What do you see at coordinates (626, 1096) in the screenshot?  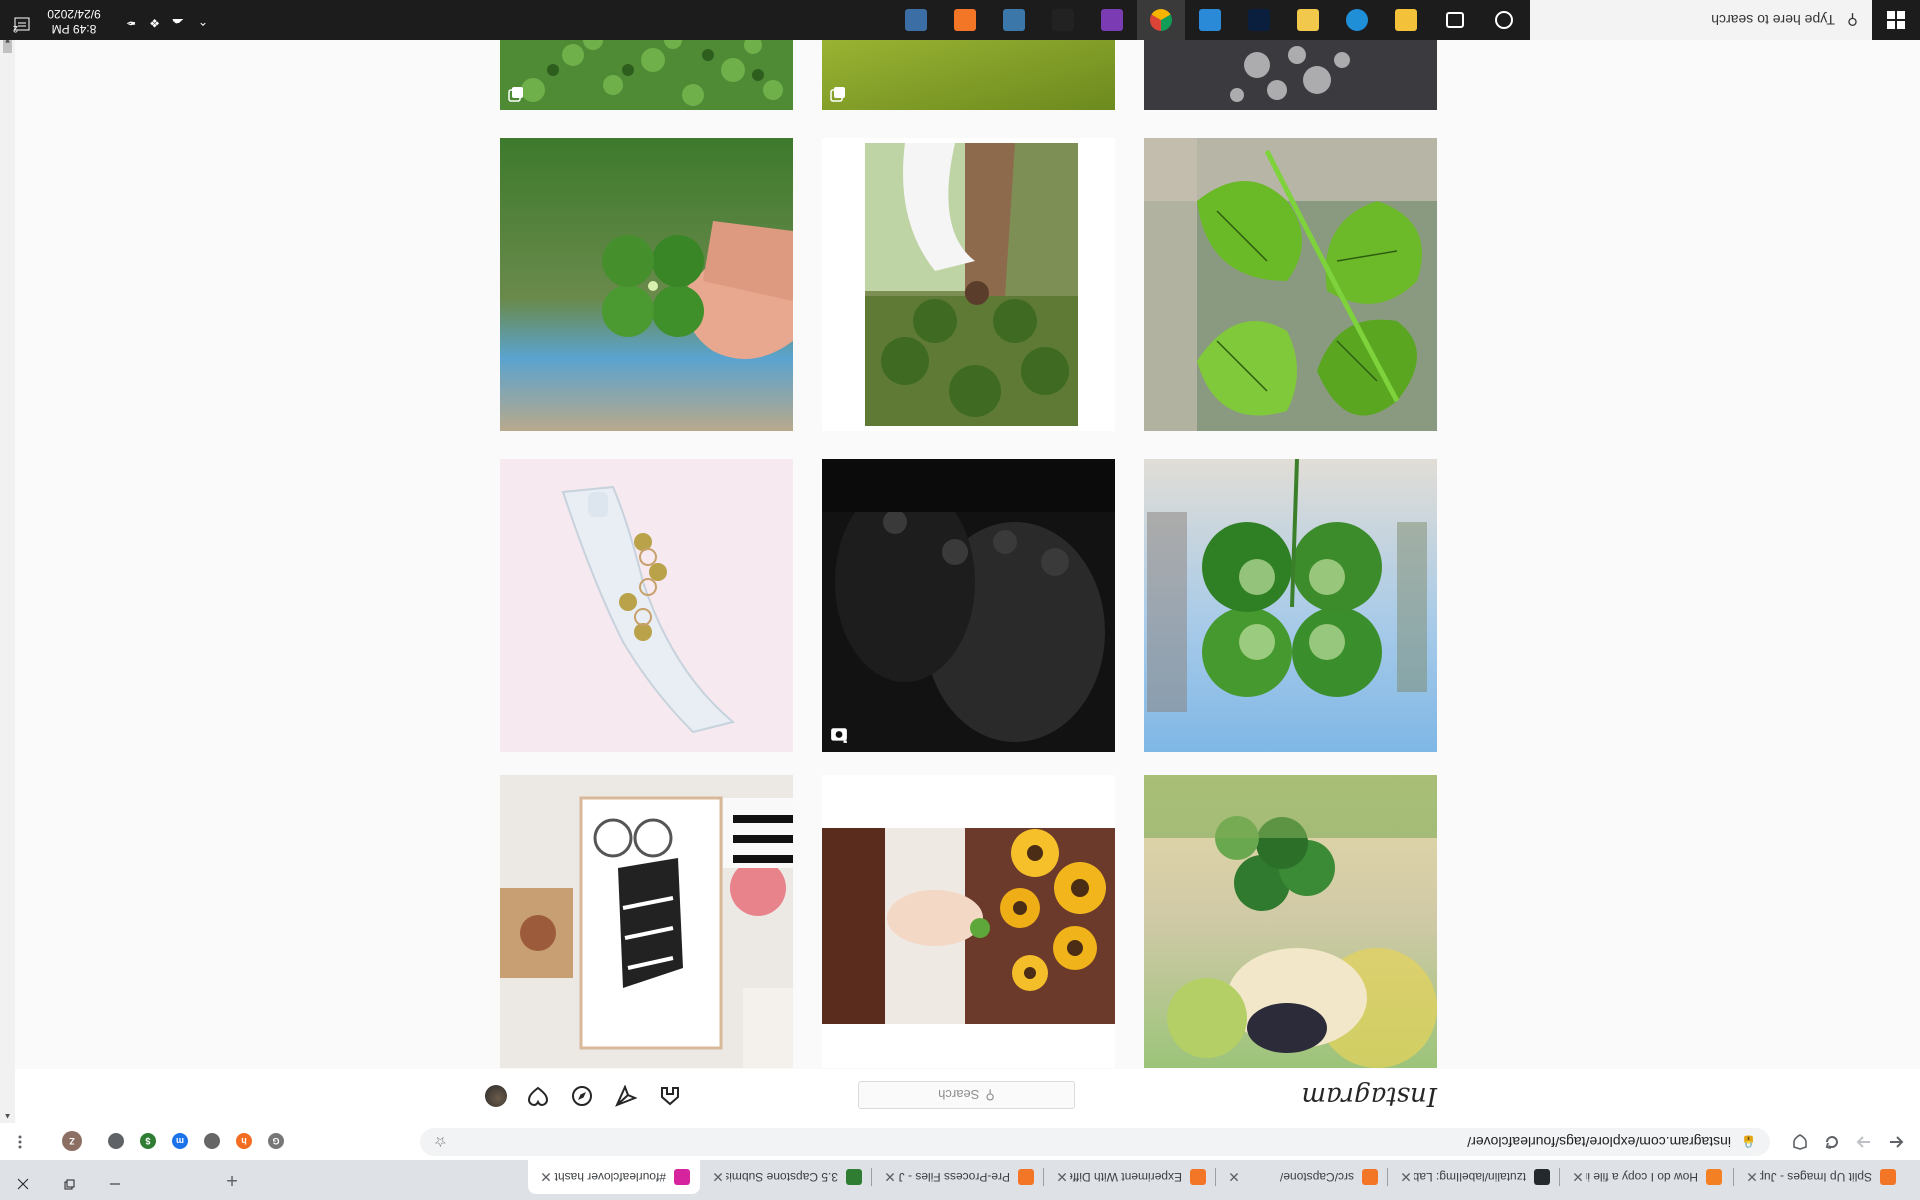 I see `direct-icon` at bounding box center [626, 1096].